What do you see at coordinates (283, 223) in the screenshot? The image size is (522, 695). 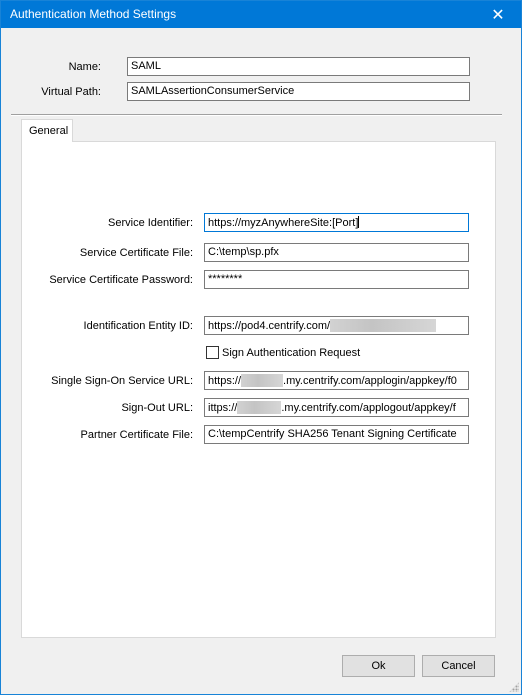 I see `service-identifier-value: https://myzAnywhereSite:[Port]` at bounding box center [283, 223].